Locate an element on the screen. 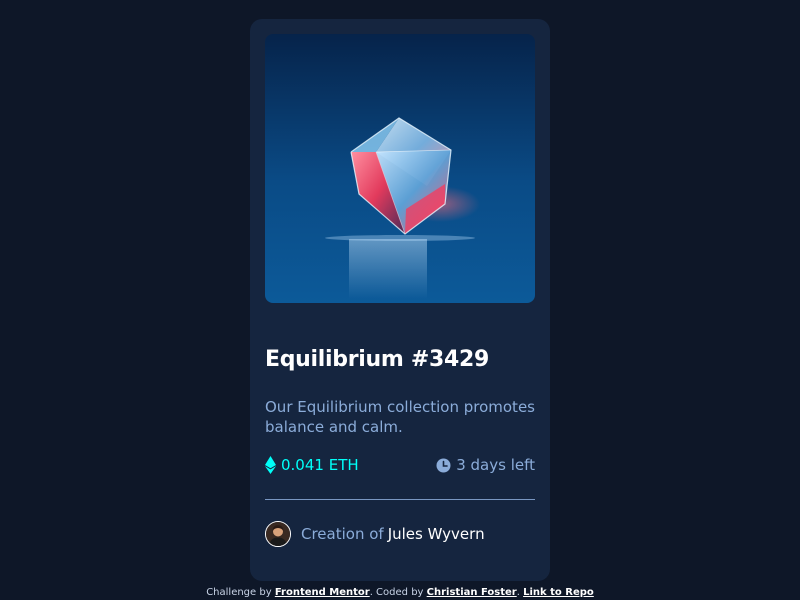 The image size is (800, 600). creator: Creation of Jules Wyvern is located at coordinates (375, 534).